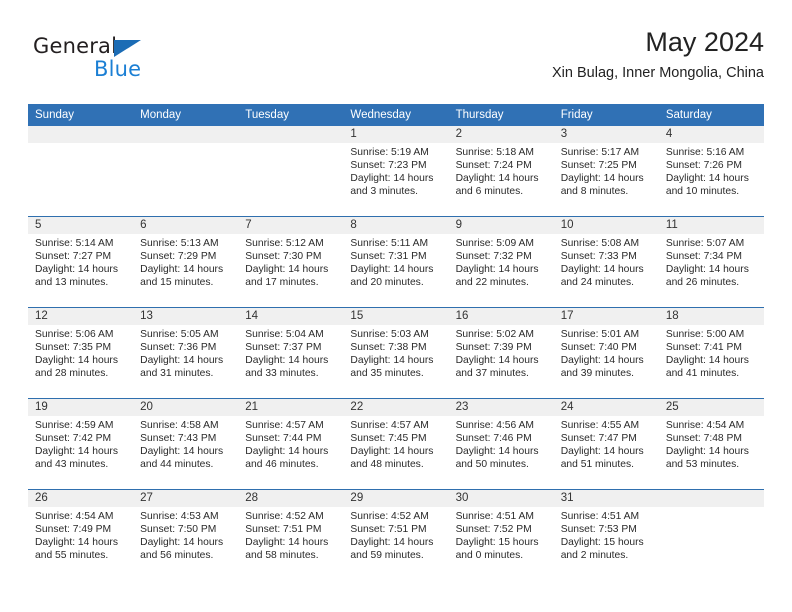 The width and height of the screenshot is (792, 612). What do you see at coordinates (357, 407) in the screenshot?
I see `day-number: 22` at bounding box center [357, 407].